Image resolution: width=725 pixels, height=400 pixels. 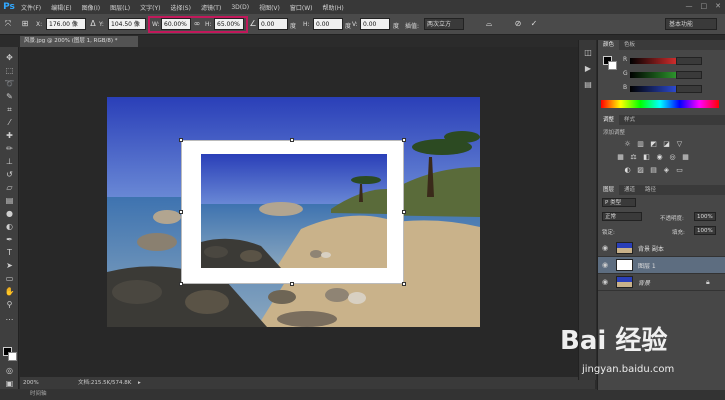 I want to click on color-spectrum-bar, so click(x=660, y=104).